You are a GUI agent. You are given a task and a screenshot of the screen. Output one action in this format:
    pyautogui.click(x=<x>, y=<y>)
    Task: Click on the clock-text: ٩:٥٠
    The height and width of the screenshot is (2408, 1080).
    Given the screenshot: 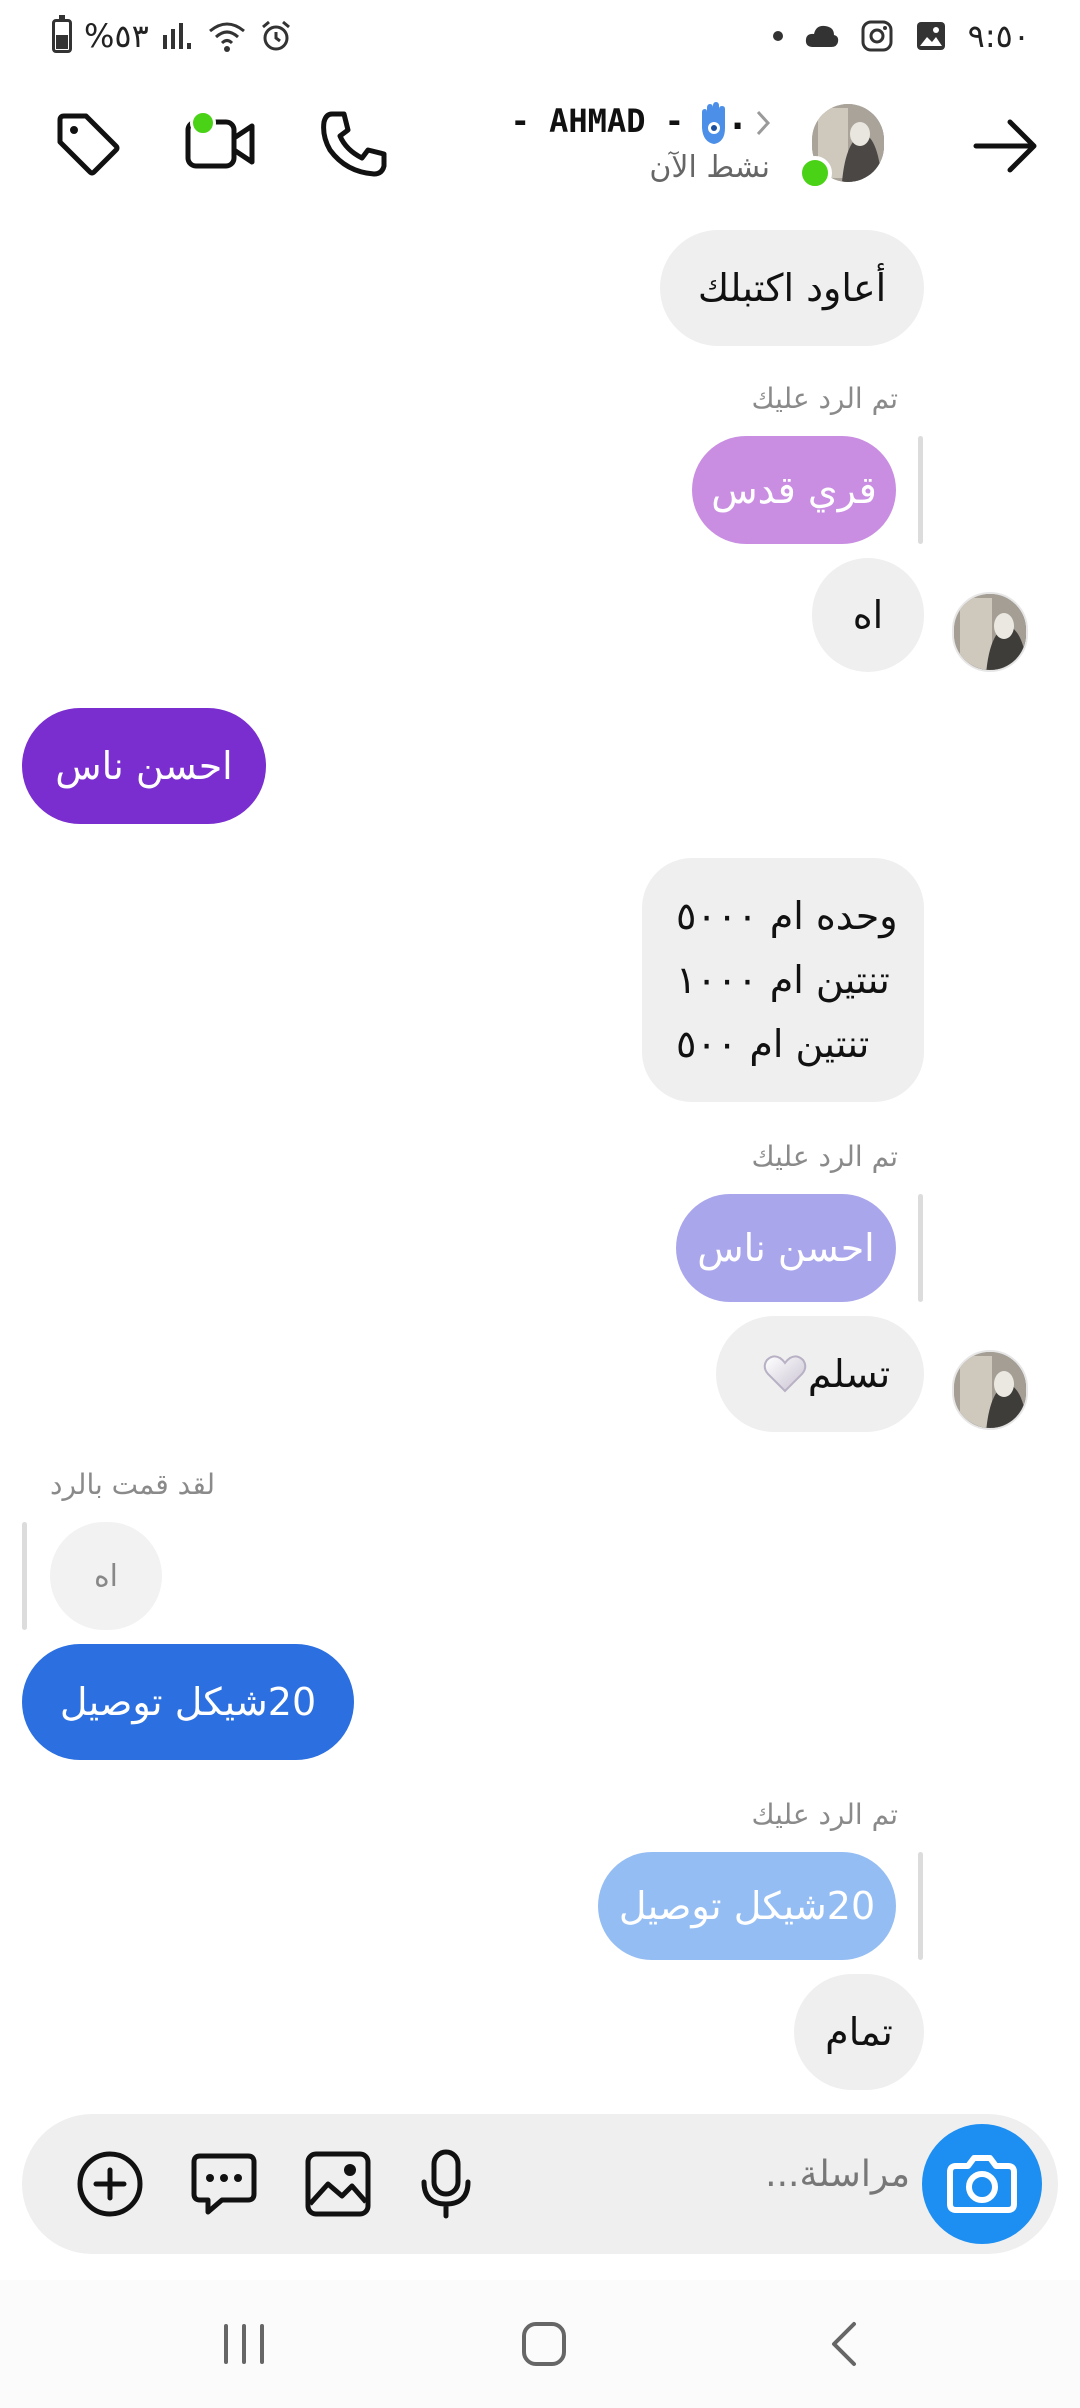 What is the action you would take?
    pyautogui.click(x=998, y=36)
    